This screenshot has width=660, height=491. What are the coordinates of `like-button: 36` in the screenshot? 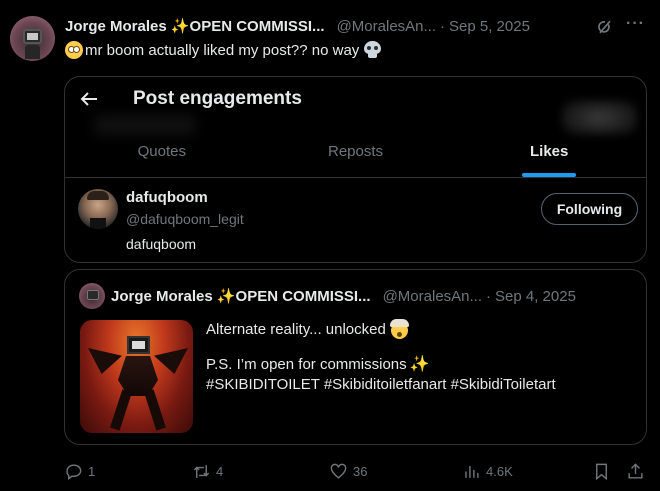 It's located at (348, 471).